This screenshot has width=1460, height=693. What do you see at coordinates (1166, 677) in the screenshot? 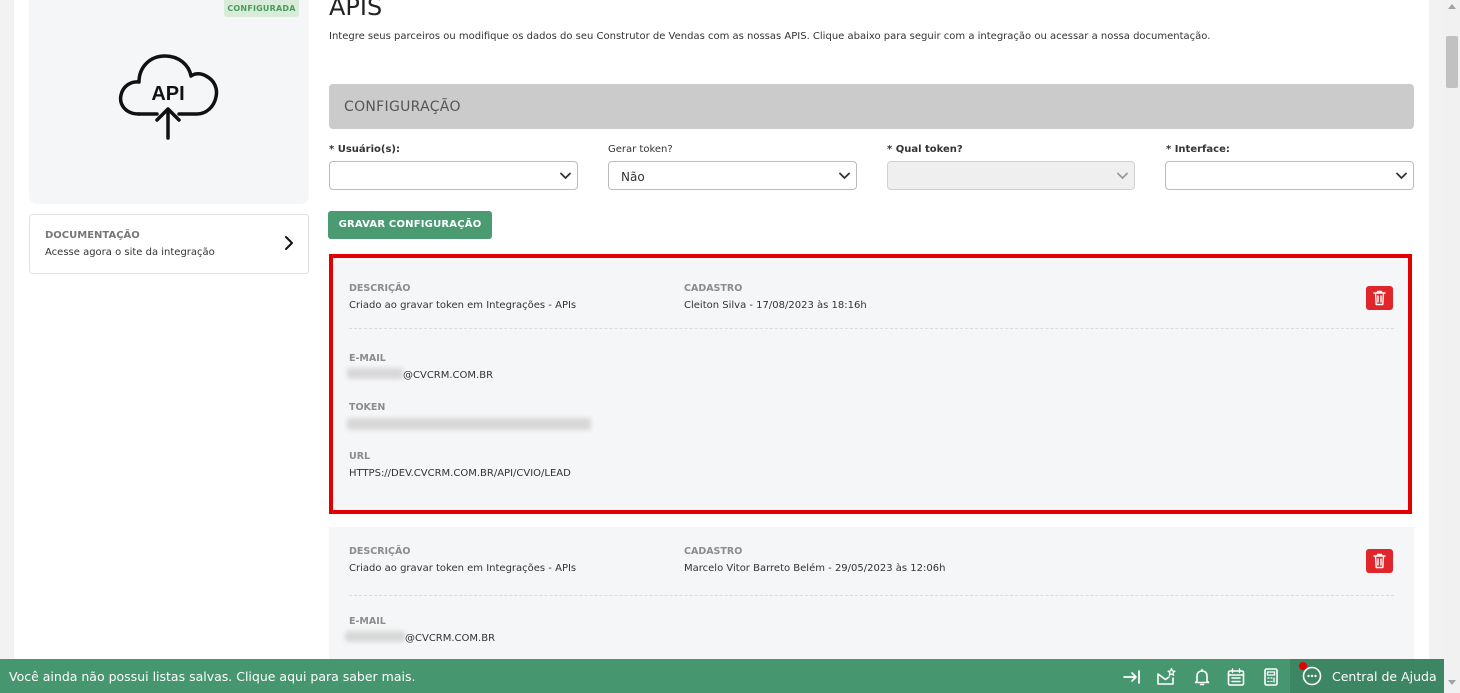
I see `mail-star-icon` at bounding box center [1166, 677].